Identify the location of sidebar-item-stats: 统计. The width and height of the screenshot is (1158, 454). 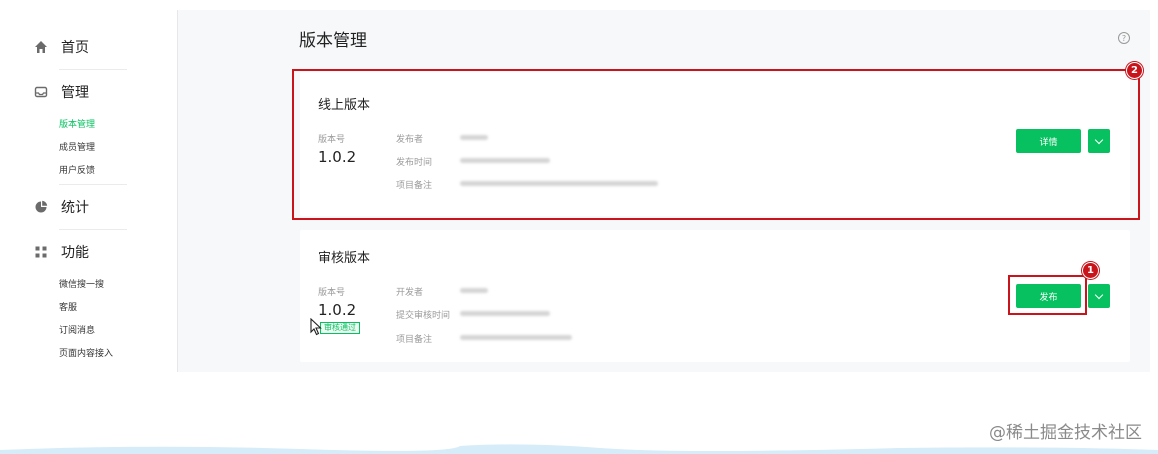
(92, 207).